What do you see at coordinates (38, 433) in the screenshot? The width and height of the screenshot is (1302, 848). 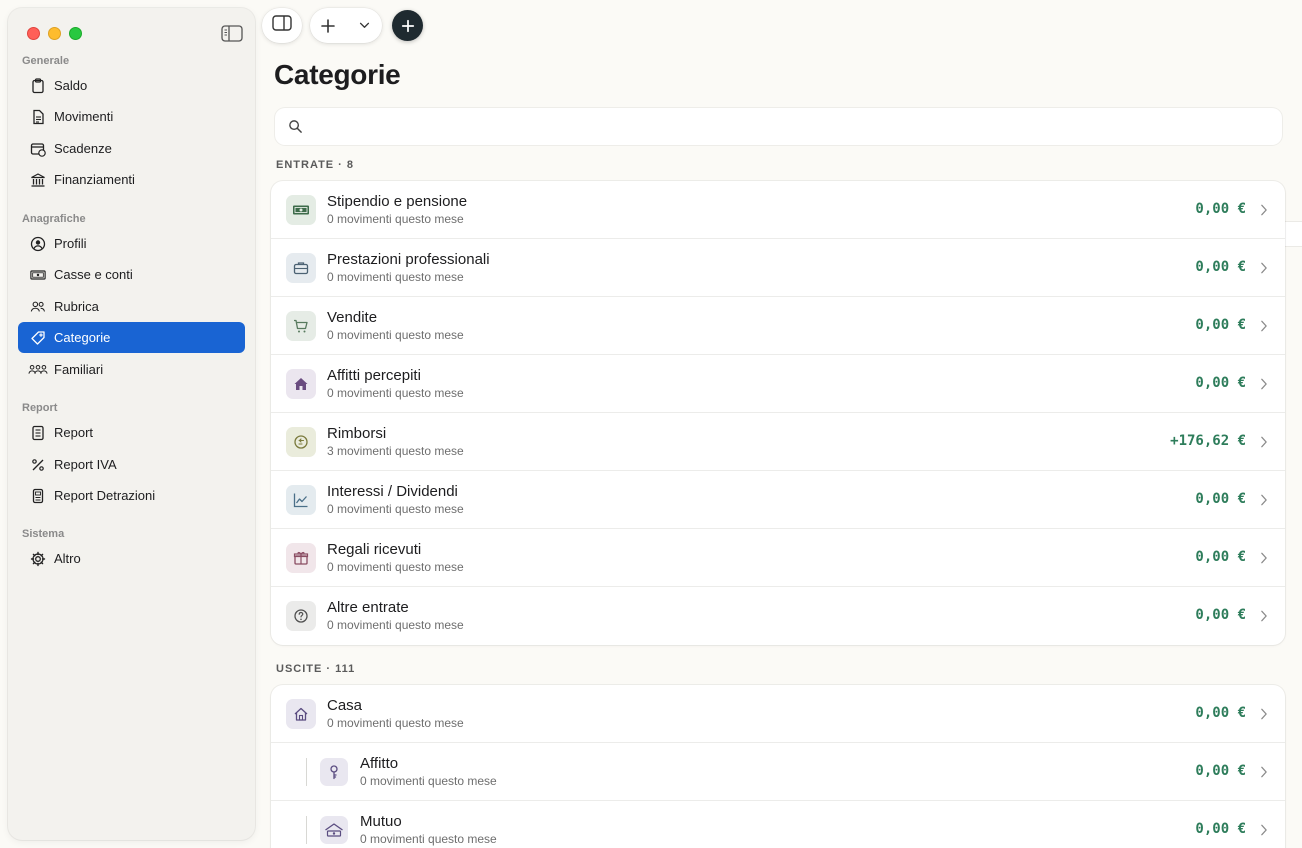 I see `report-icon` at bounding box center [38, 433].